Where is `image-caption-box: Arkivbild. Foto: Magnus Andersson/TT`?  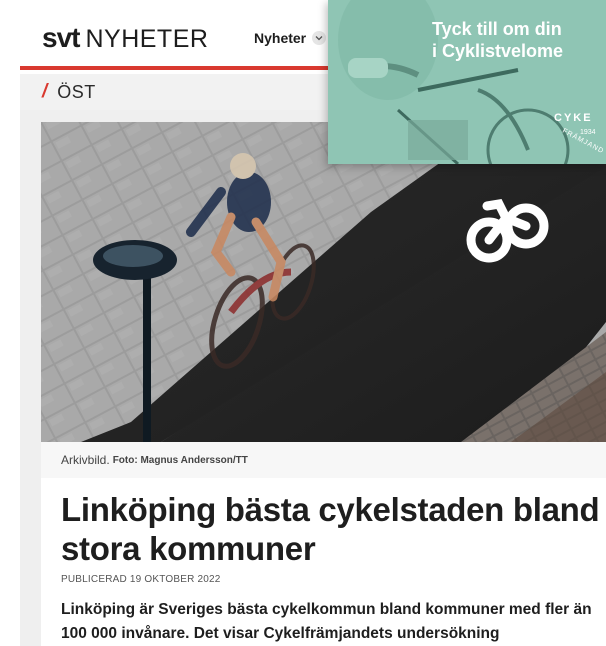 image-caption-box: Arkivbild. Foto: Magnus Andersson/TT is located at coordinates (323, 460).